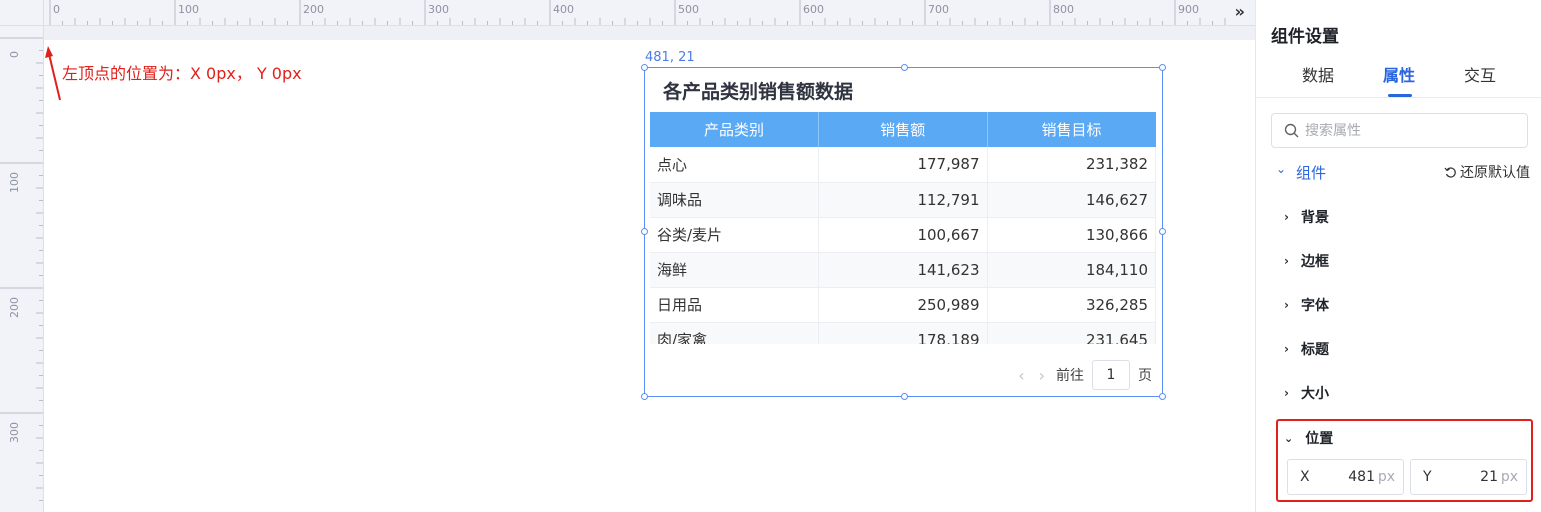 This screenshot has width=1541, height=512. Describe the element at coordinates (1111, 375) in the screenshot. I see `page-number-input` at that location.